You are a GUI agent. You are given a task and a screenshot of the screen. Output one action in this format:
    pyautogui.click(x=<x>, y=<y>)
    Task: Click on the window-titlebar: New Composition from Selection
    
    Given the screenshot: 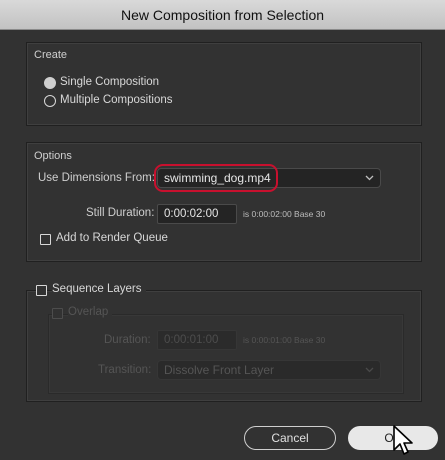 What is the action you would take?
    pyautogui.click(x=222, y=15)
    